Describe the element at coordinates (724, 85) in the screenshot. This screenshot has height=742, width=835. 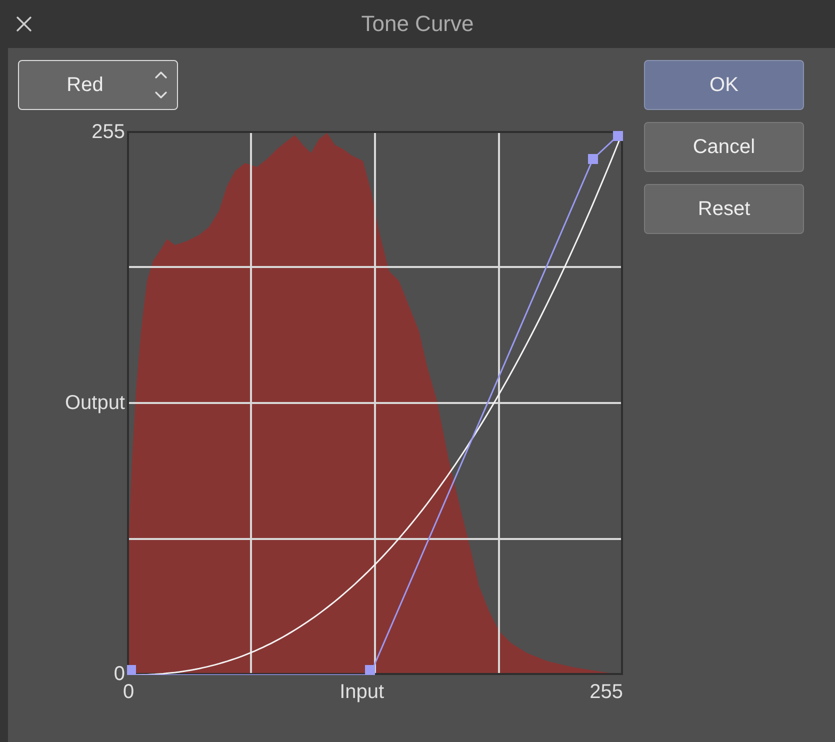
I see `ok-button: OK` at that location.